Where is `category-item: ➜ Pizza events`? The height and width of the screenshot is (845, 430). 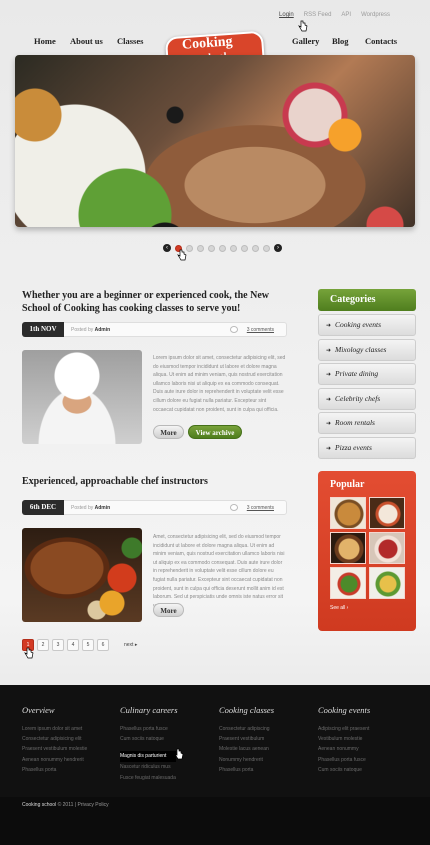 category-item: ➜ Pizza events is located at coordinates (367, 447).